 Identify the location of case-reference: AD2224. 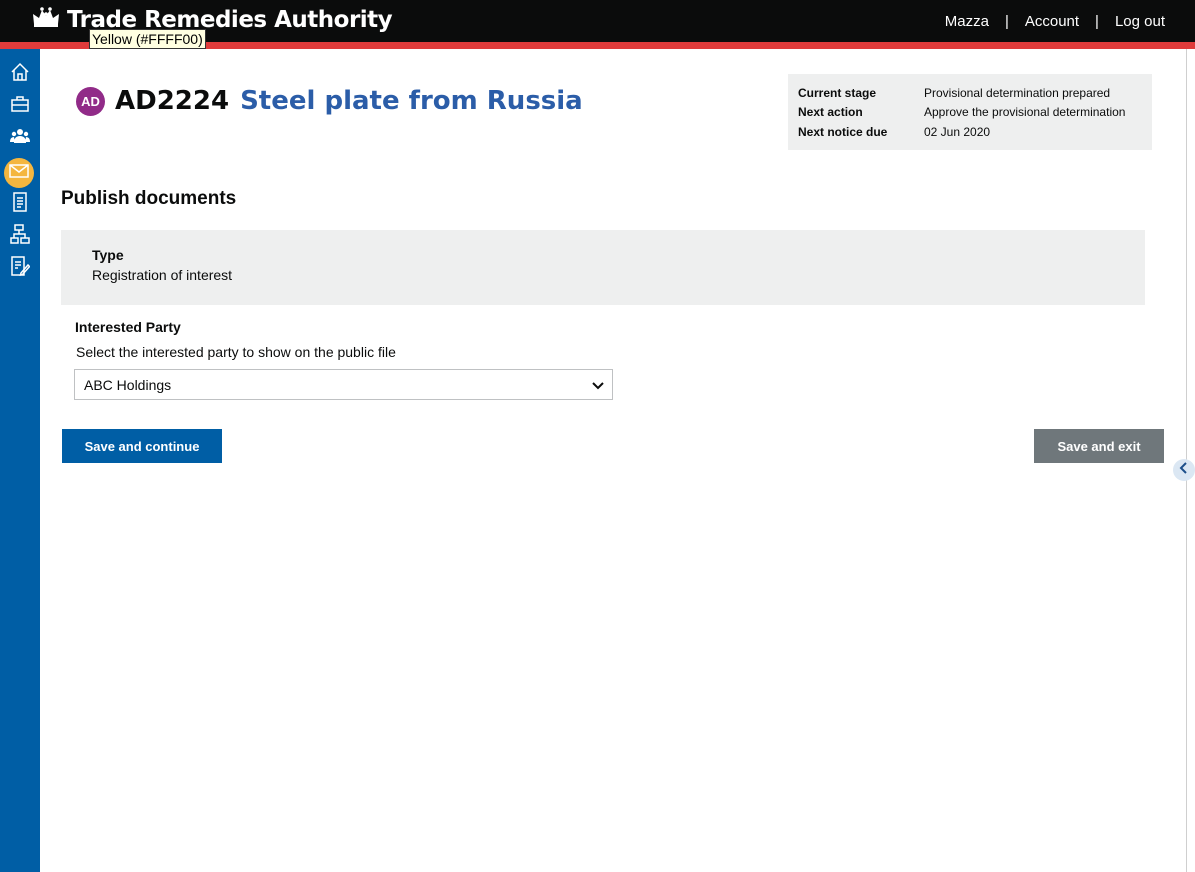
(172, 101).